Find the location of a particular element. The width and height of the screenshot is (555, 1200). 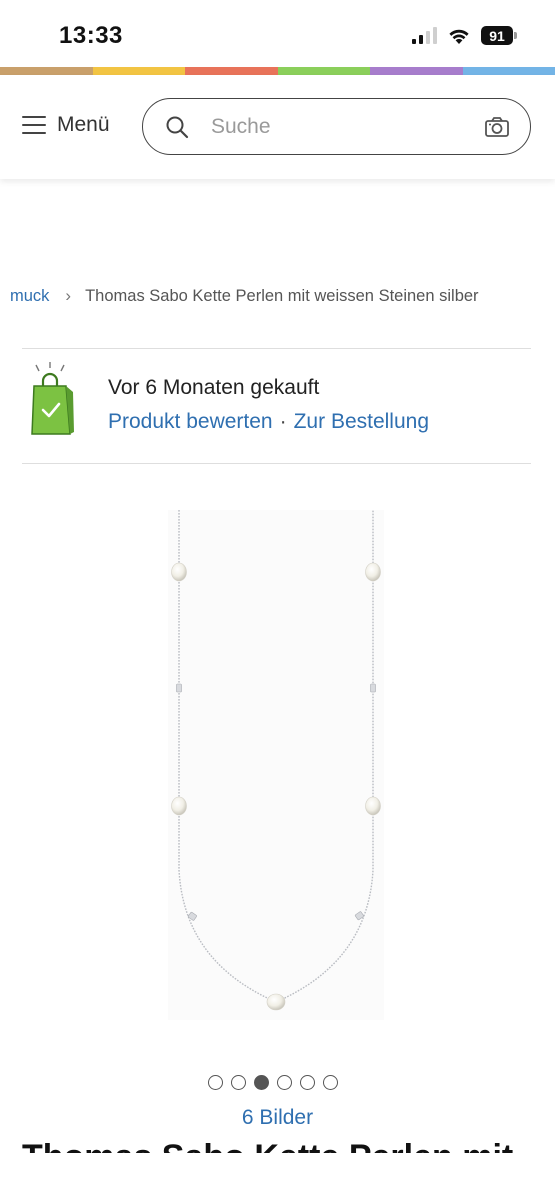

chevron-right-icon: › is located at coordinates (68, 295).